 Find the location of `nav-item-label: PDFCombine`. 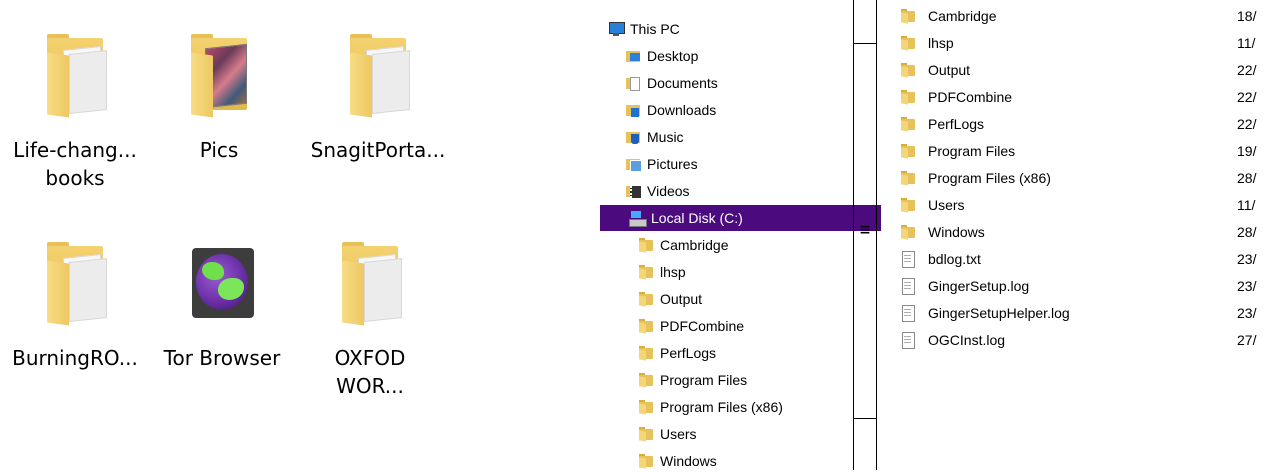

nav-item-label: PDFCombine is located at coordinates (702, 326).